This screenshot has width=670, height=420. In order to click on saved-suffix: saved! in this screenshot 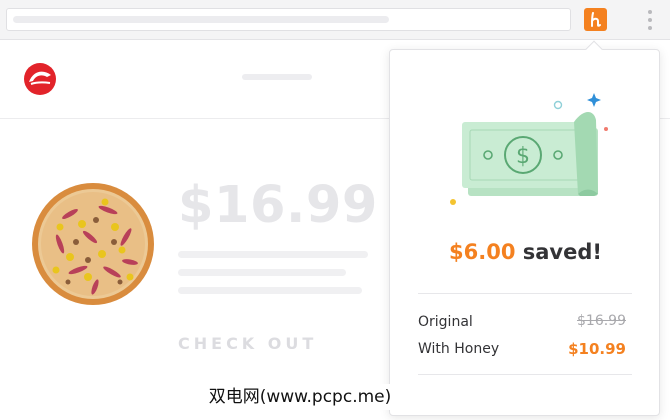, I will do `click(562, 252)`.